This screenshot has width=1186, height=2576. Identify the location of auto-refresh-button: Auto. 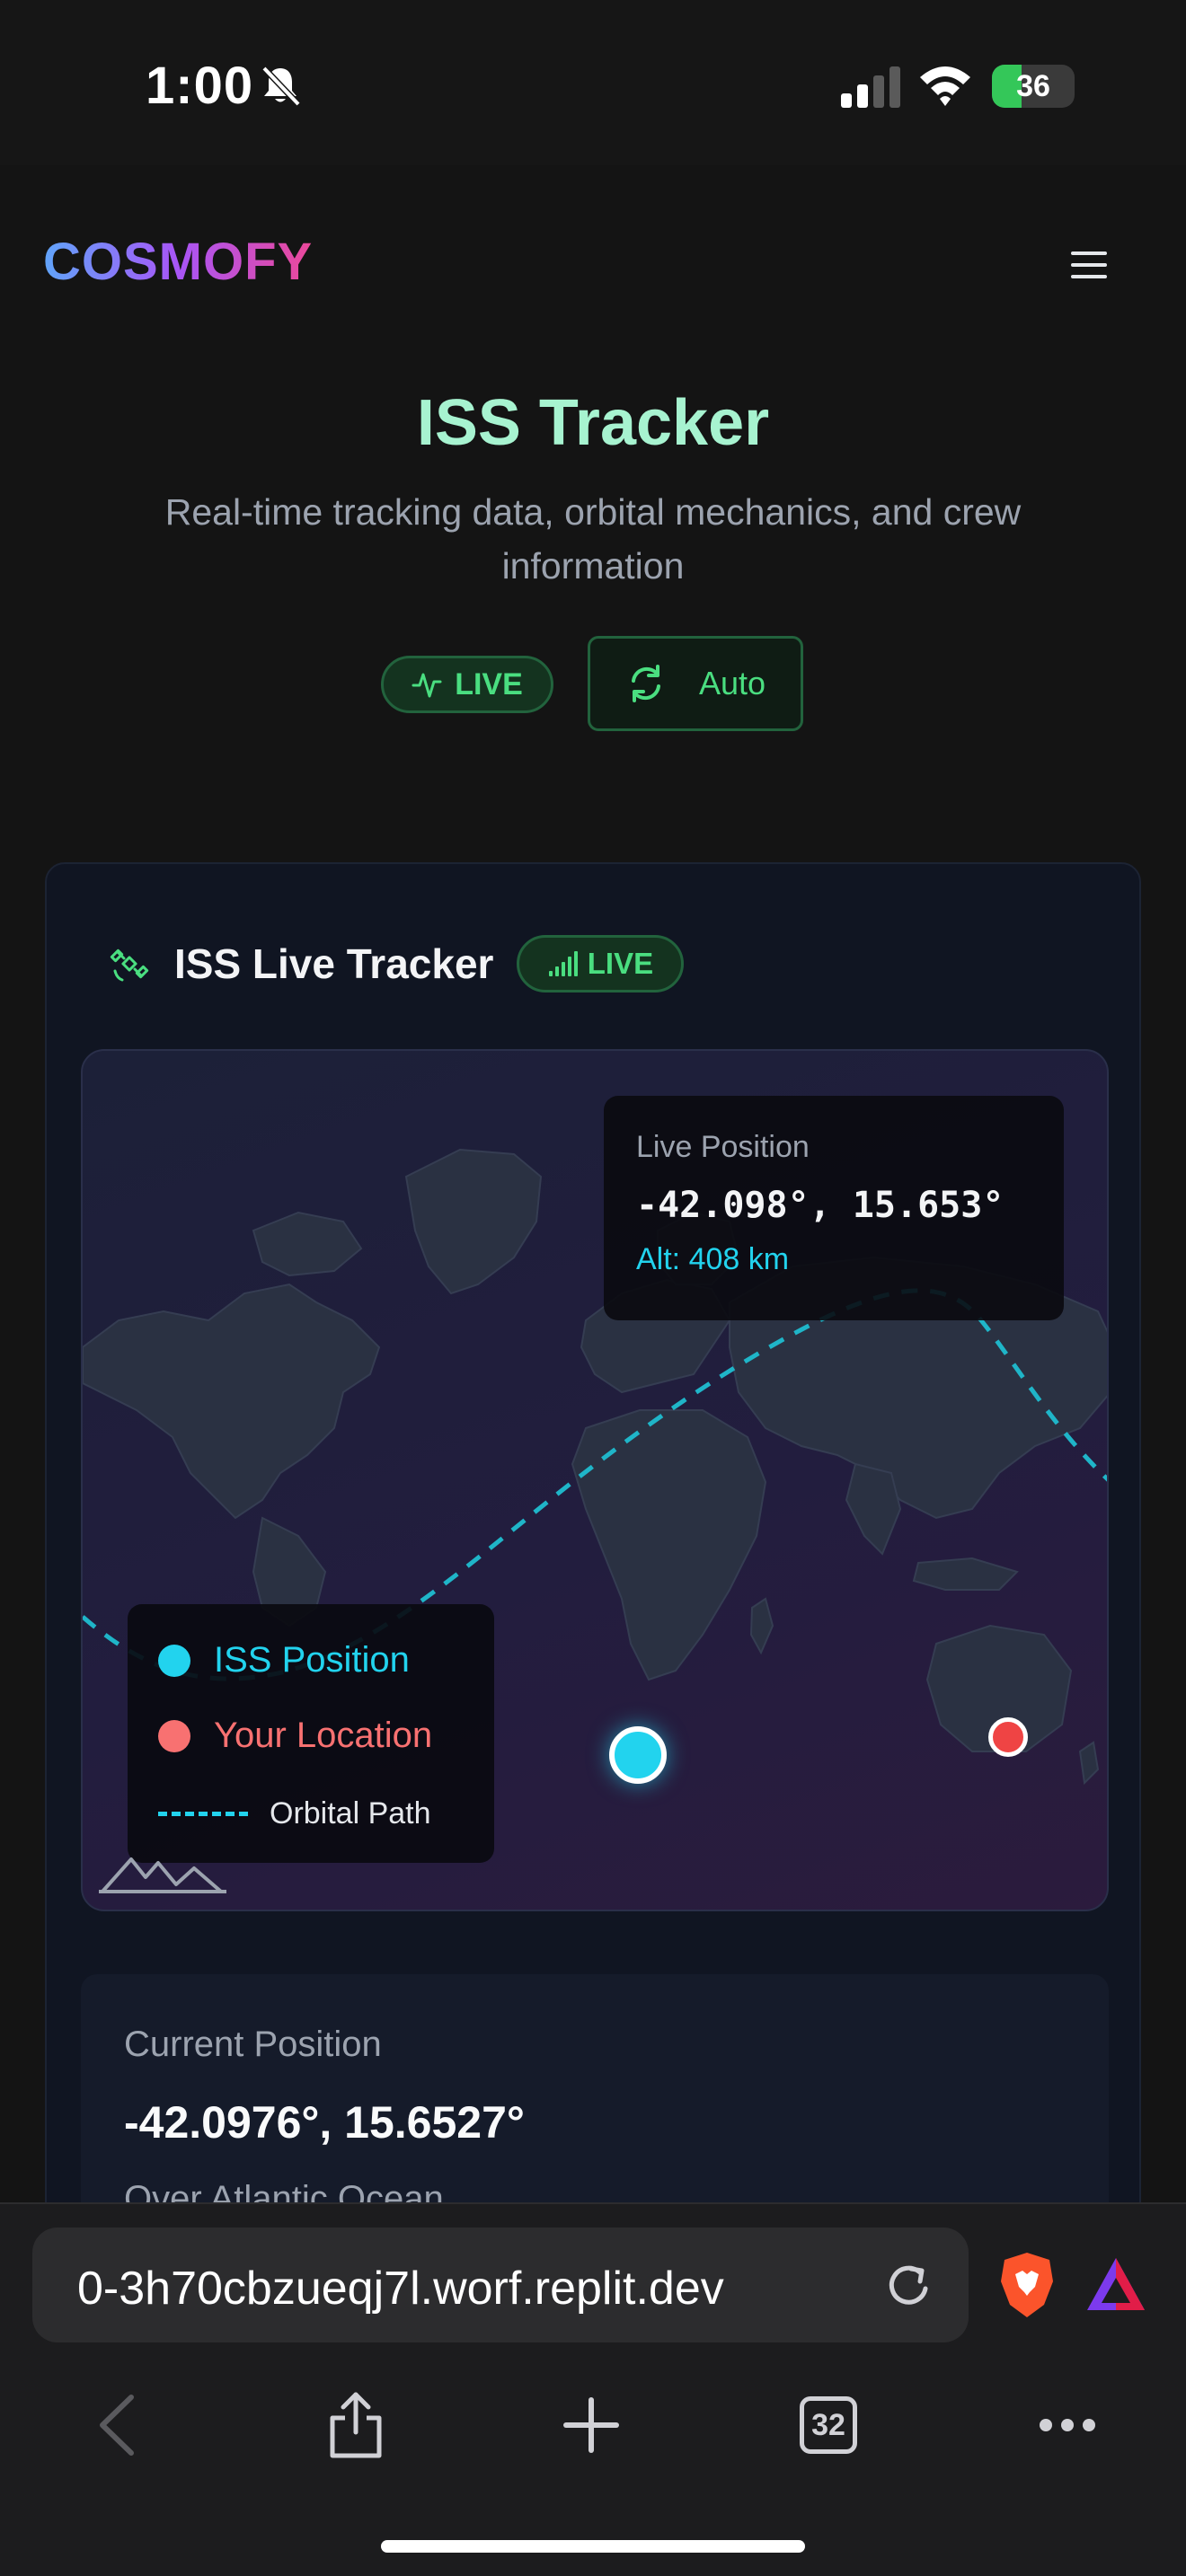
(695, 683).